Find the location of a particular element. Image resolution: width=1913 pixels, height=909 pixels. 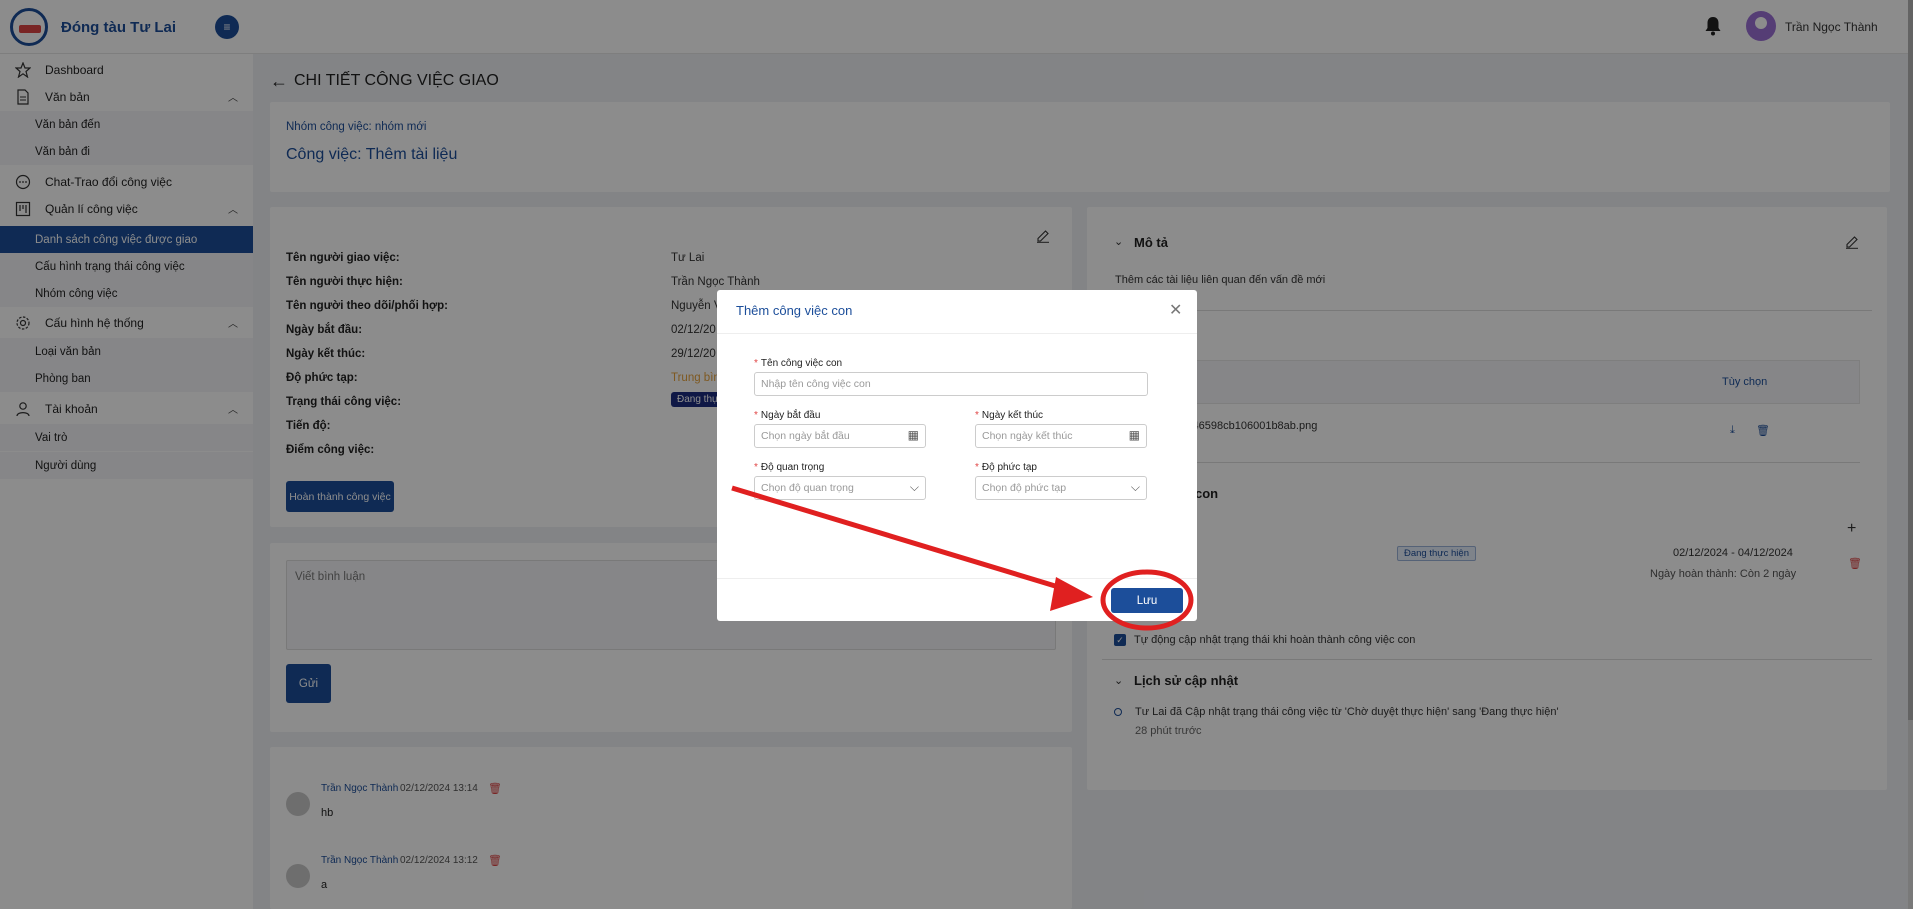

start-date-label: * Ngày bắt đầu is located at coordinates (787, 415).